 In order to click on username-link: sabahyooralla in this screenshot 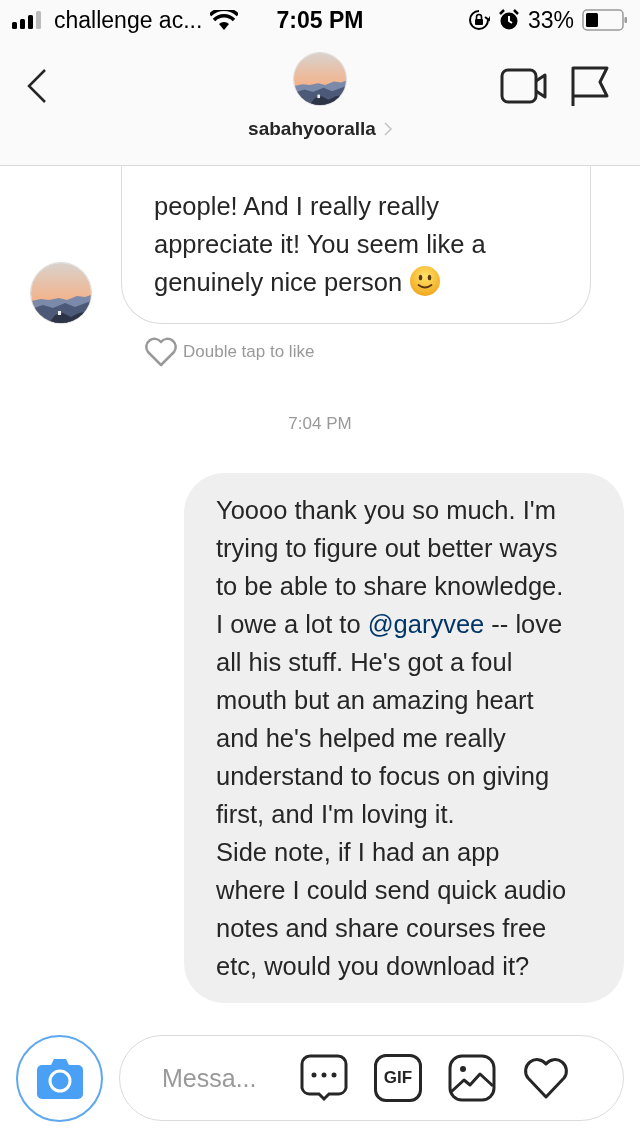, I will do `click(312, 129)`.